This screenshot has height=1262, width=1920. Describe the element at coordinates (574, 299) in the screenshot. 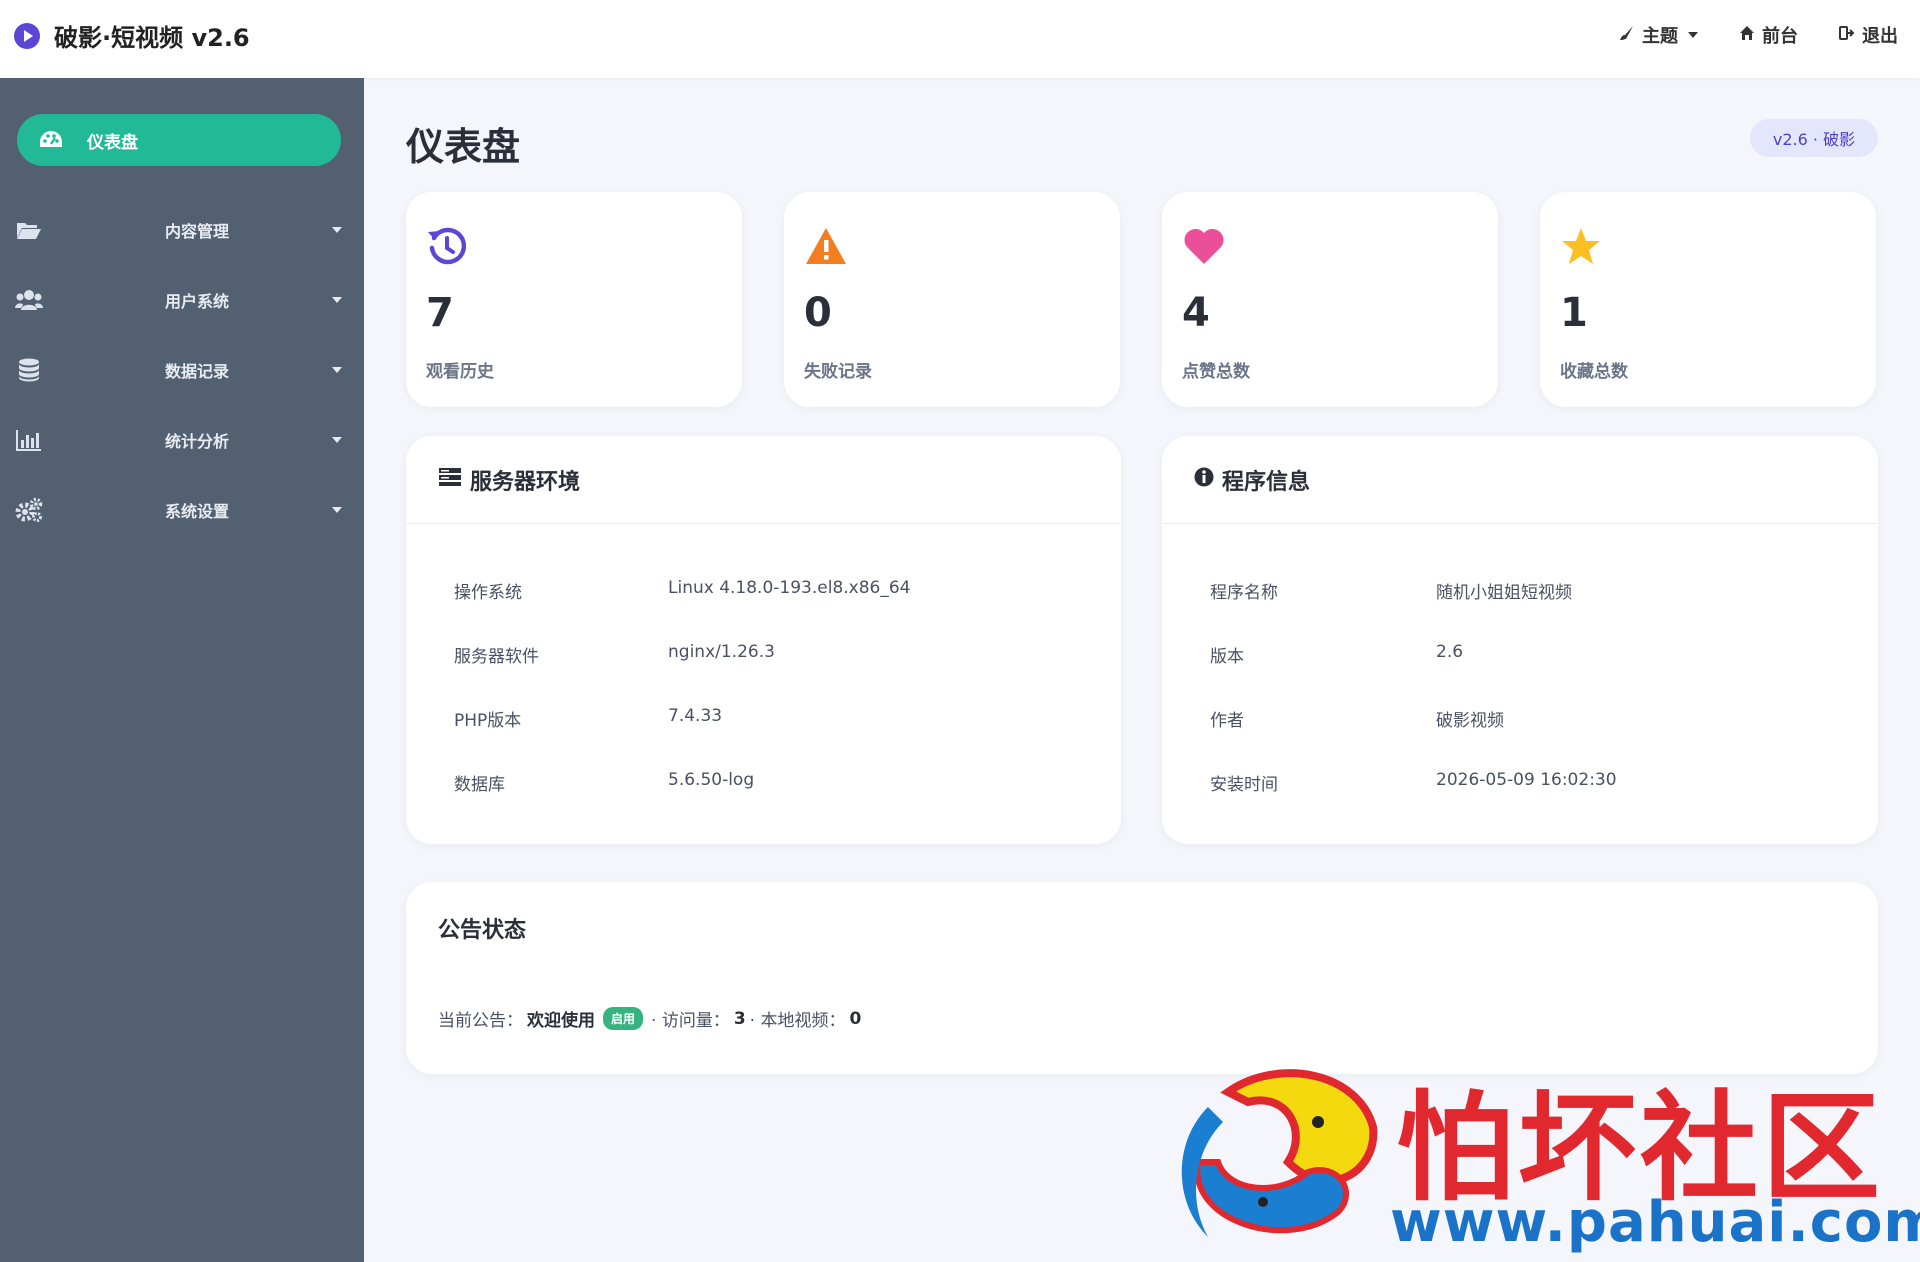

I see `stat-card-history: 7 观看历史` at that location.